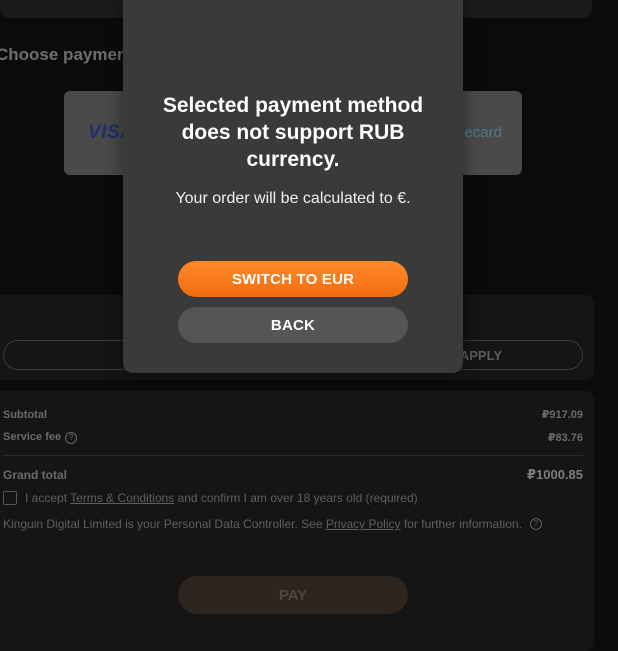 The image size is (618, 651). I want to click on ecard-logo: ecard, so click(483, 132).